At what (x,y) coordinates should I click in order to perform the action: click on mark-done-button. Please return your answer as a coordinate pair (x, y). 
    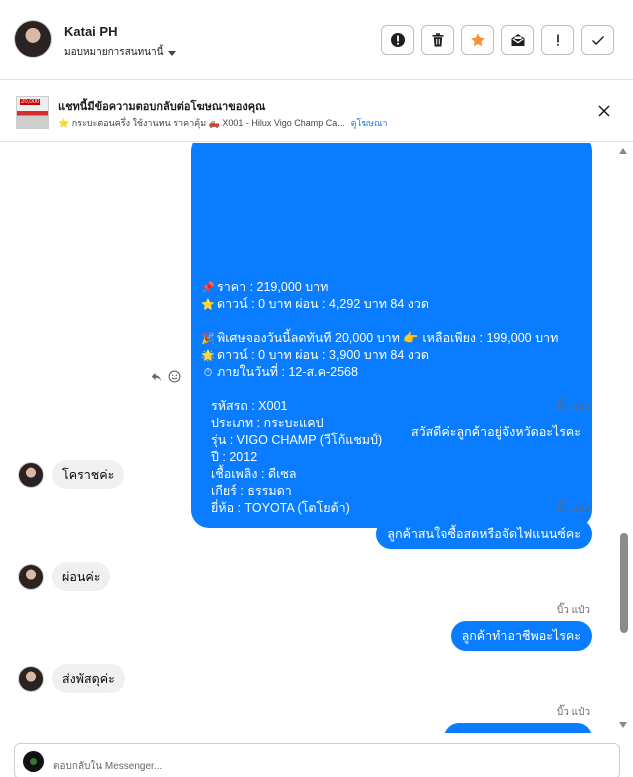
    Looking at the image, I should click on (597, 40).